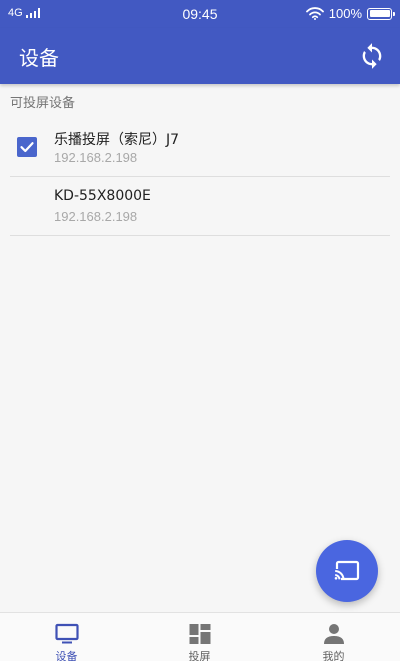  I want to click on battery-icon, so click(381, 13).